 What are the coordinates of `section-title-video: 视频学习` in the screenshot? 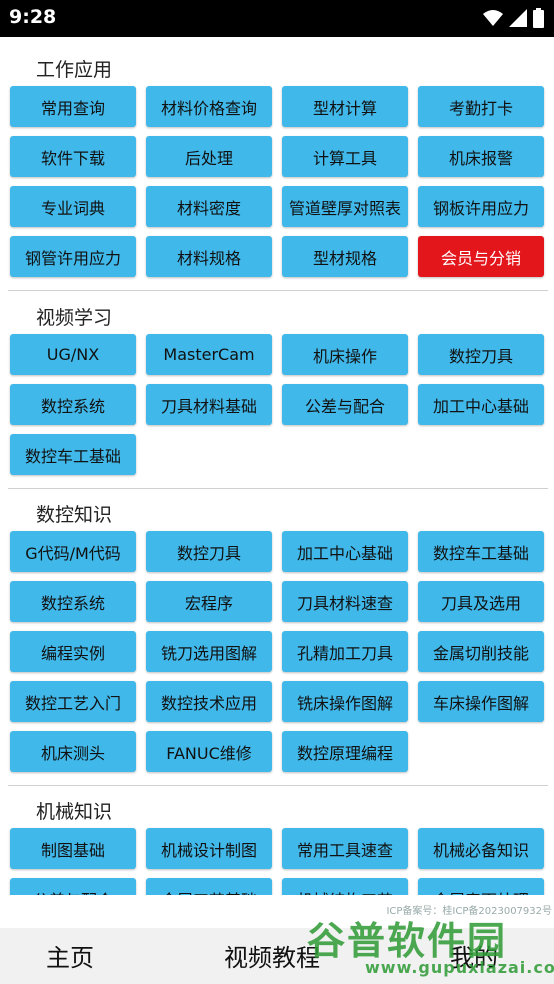 It's located at (74, 318).